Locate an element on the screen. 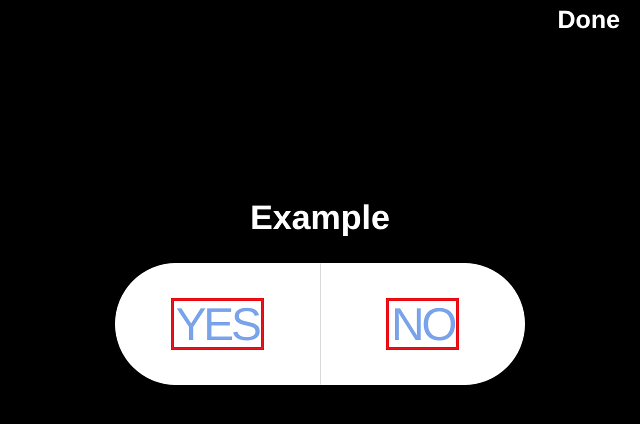 The image size is (640, 424). poll-option: NO is located at coordinates (423, 324).